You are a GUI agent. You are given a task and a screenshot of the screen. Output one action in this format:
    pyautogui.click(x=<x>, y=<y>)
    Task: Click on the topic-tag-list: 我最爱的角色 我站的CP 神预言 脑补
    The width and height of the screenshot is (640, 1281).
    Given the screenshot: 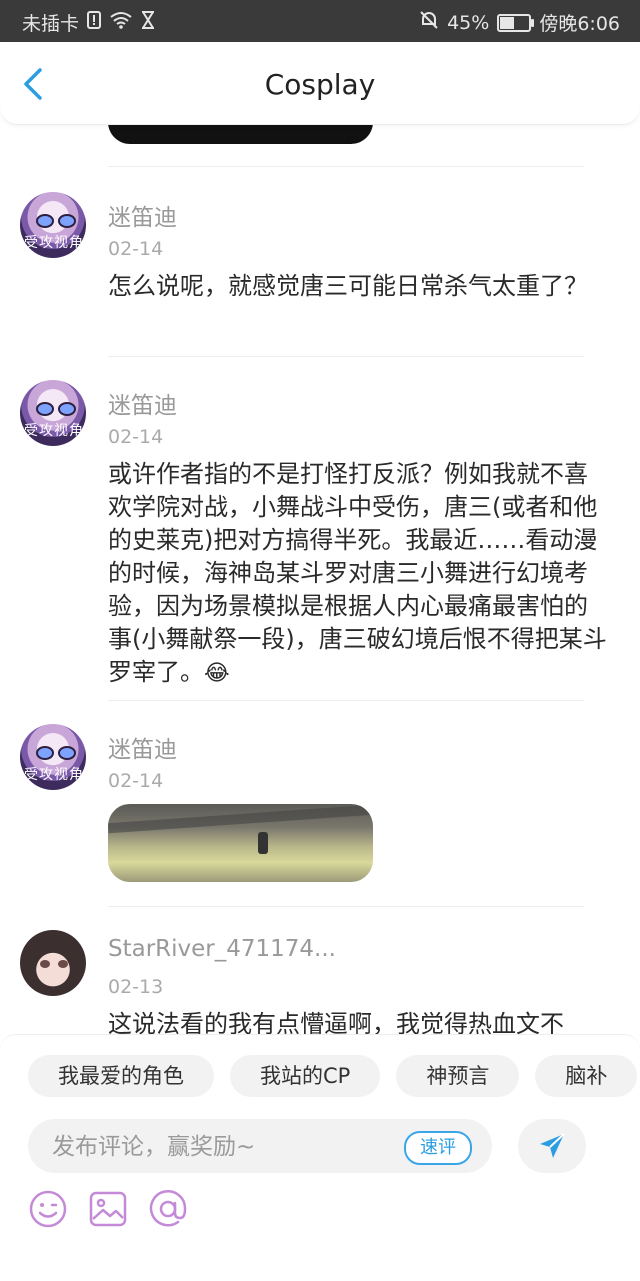 What is the action you would take?
    pyautogui.click(x=333, y=1076)
    